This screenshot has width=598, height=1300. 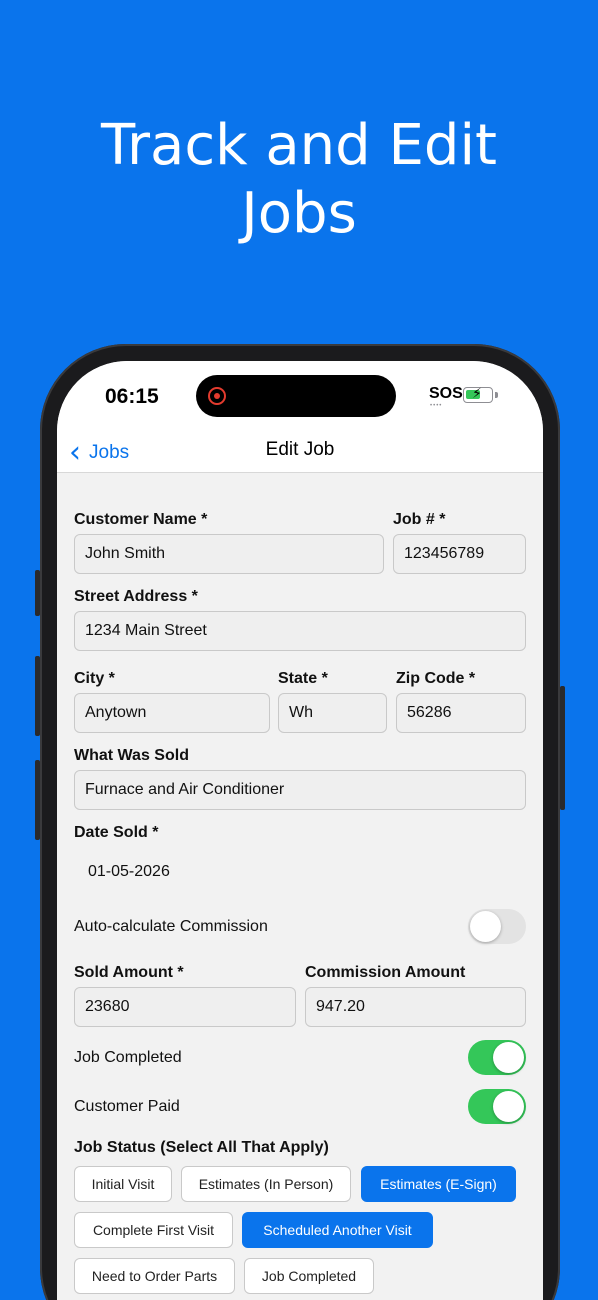 I want to click on page-title: Edit Job, so click(x=300, y=449).